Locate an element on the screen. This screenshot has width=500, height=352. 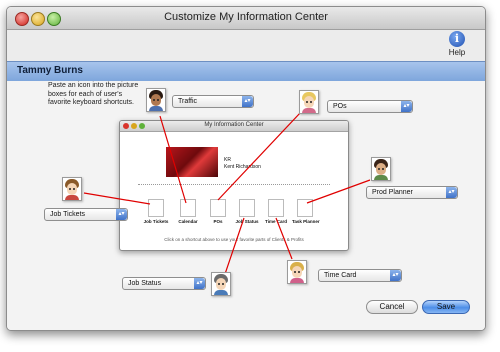
preview-separator is located at coordinates (234, 184).